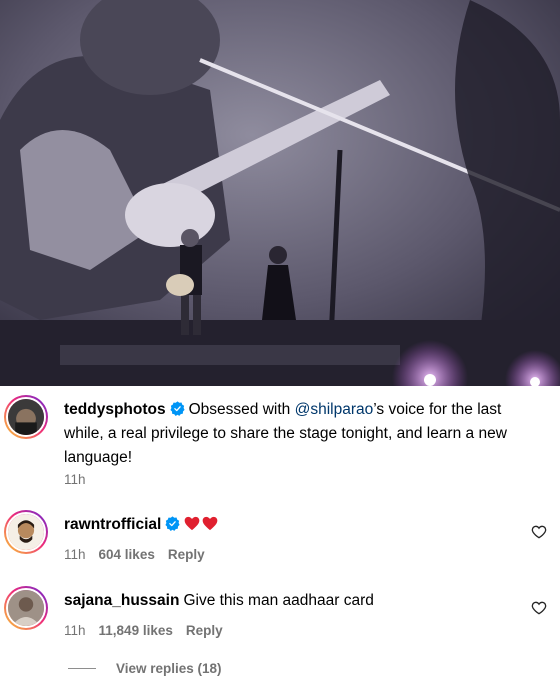 The width and height of the screenshot is (560, 700). I want to click on replies-divider-line, so click(82, 668).